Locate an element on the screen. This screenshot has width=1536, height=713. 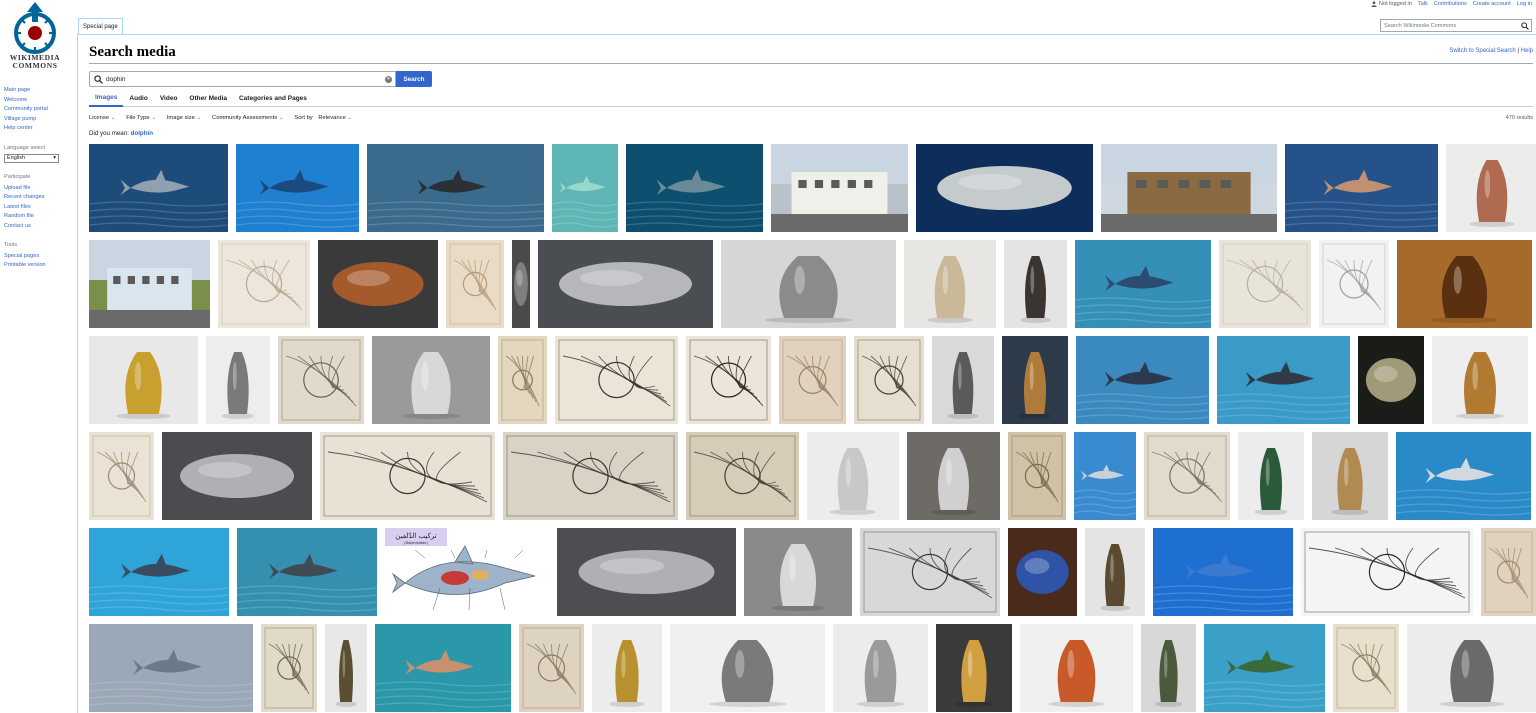
sidebar-item-help-center: Help center is located at coordinates (39, 129).